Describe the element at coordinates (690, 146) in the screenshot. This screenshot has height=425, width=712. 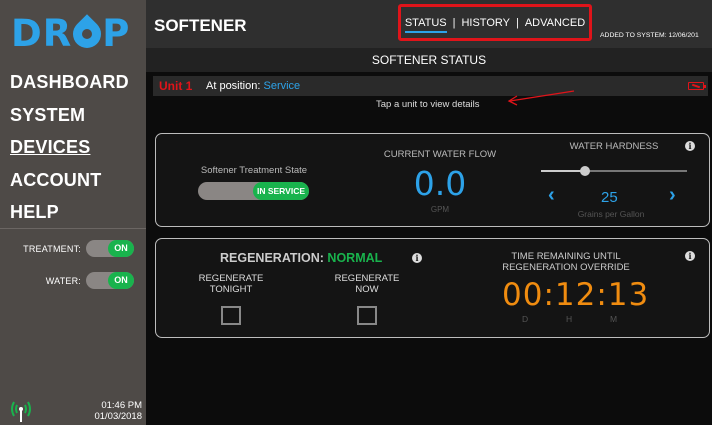
I see `hardness-info-icon: i` at that location.